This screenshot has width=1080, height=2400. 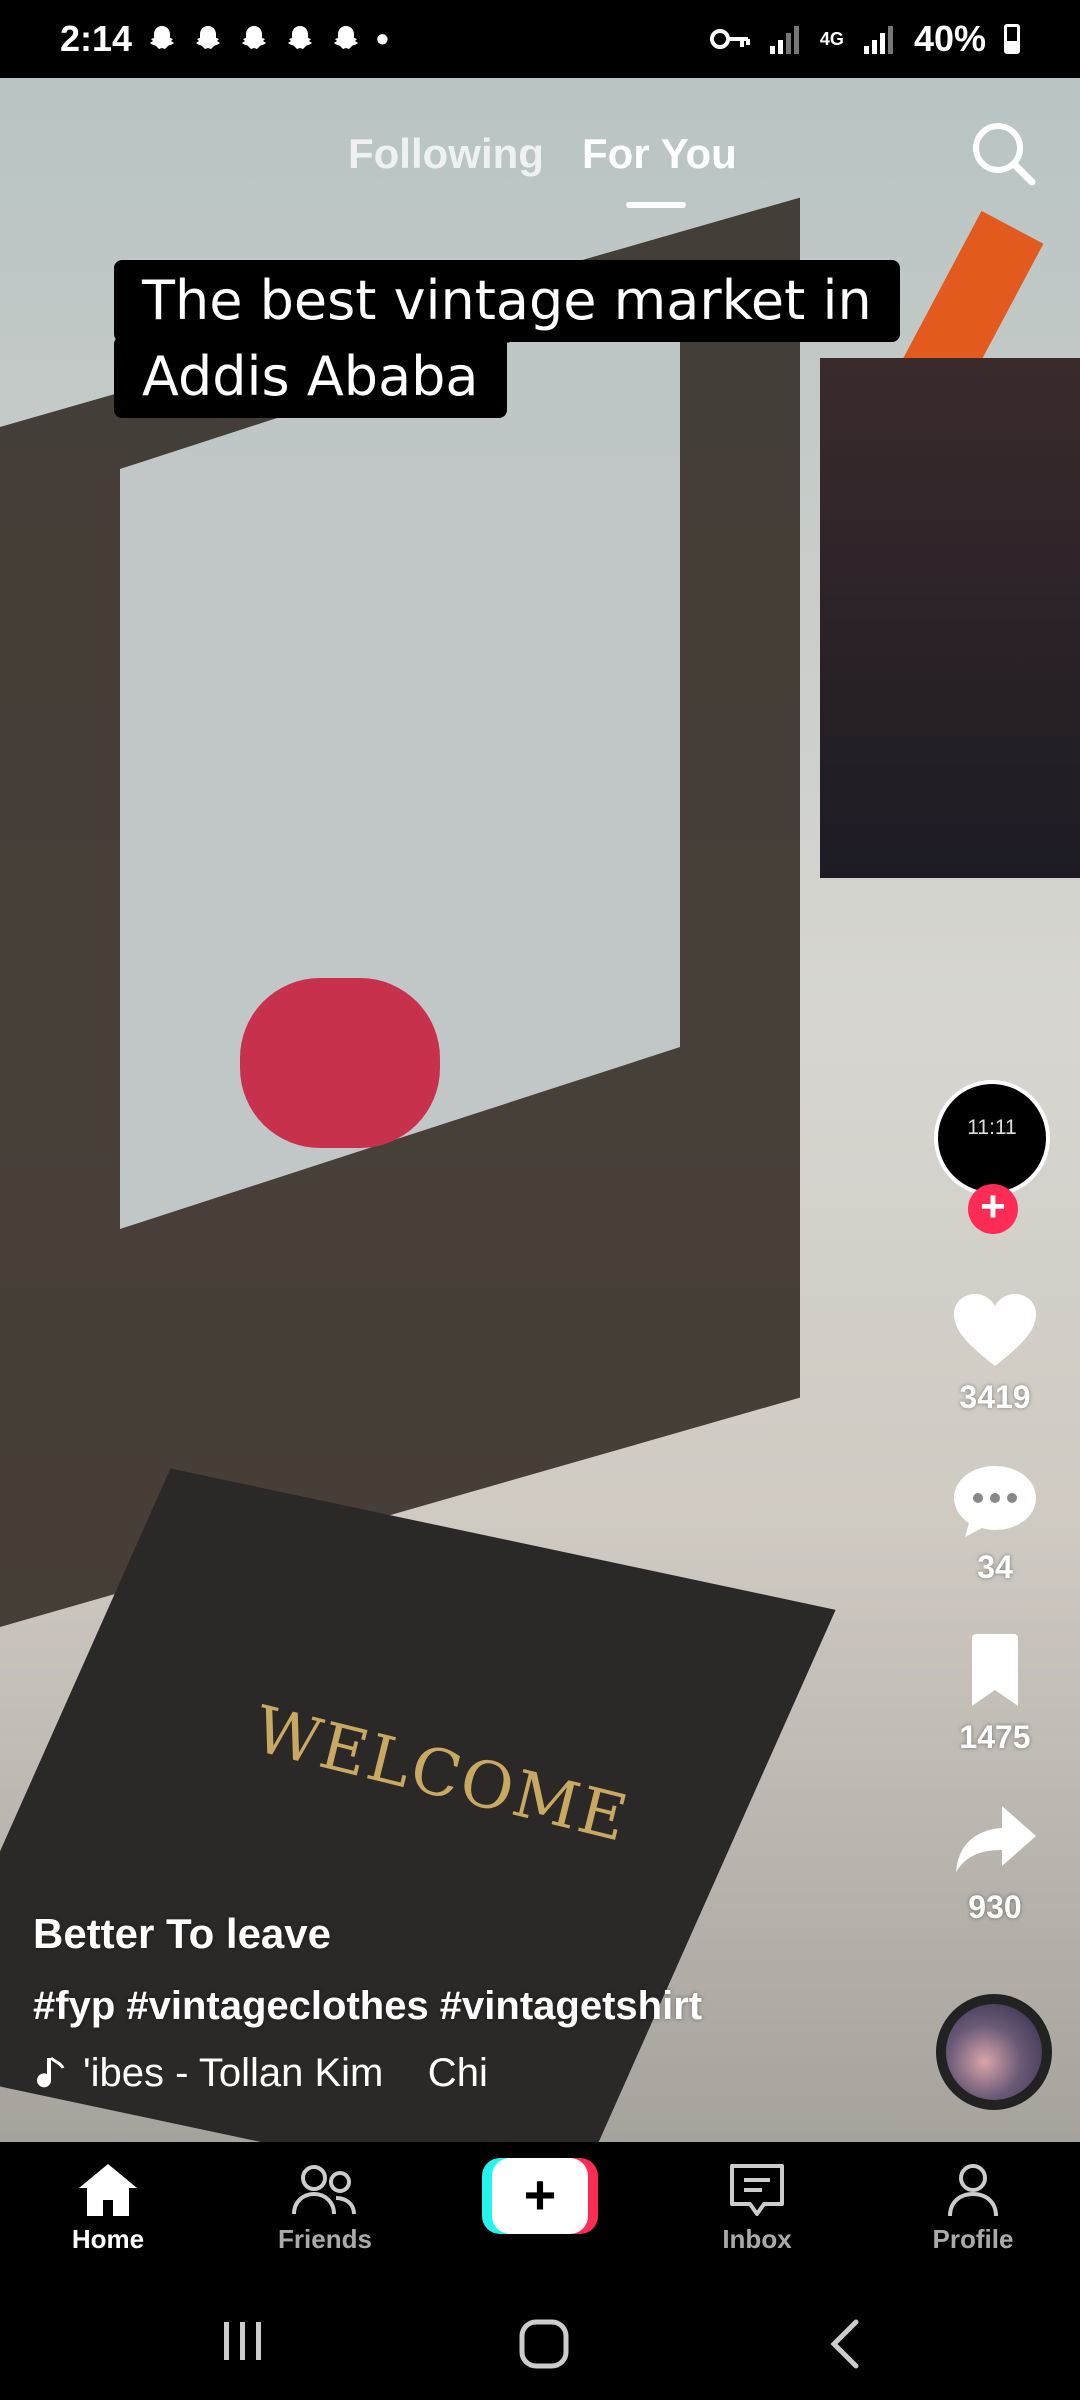 I want to click on status-right: 4G 40%, so click(x=864, y=39).